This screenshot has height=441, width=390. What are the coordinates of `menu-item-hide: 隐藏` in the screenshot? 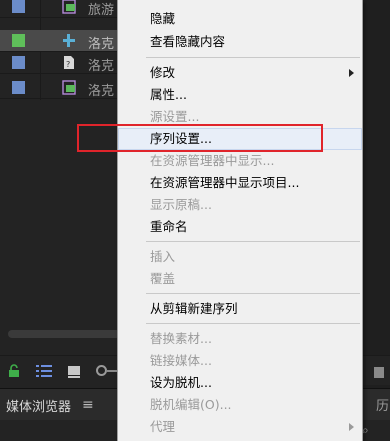 It's located at (240, 19).